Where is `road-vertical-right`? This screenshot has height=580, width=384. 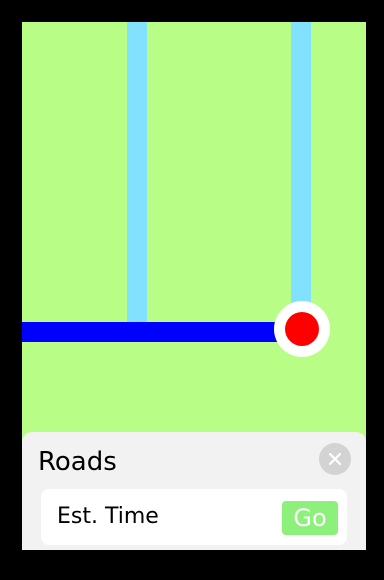 road-vertical-right is located at coordinates (301, 172).